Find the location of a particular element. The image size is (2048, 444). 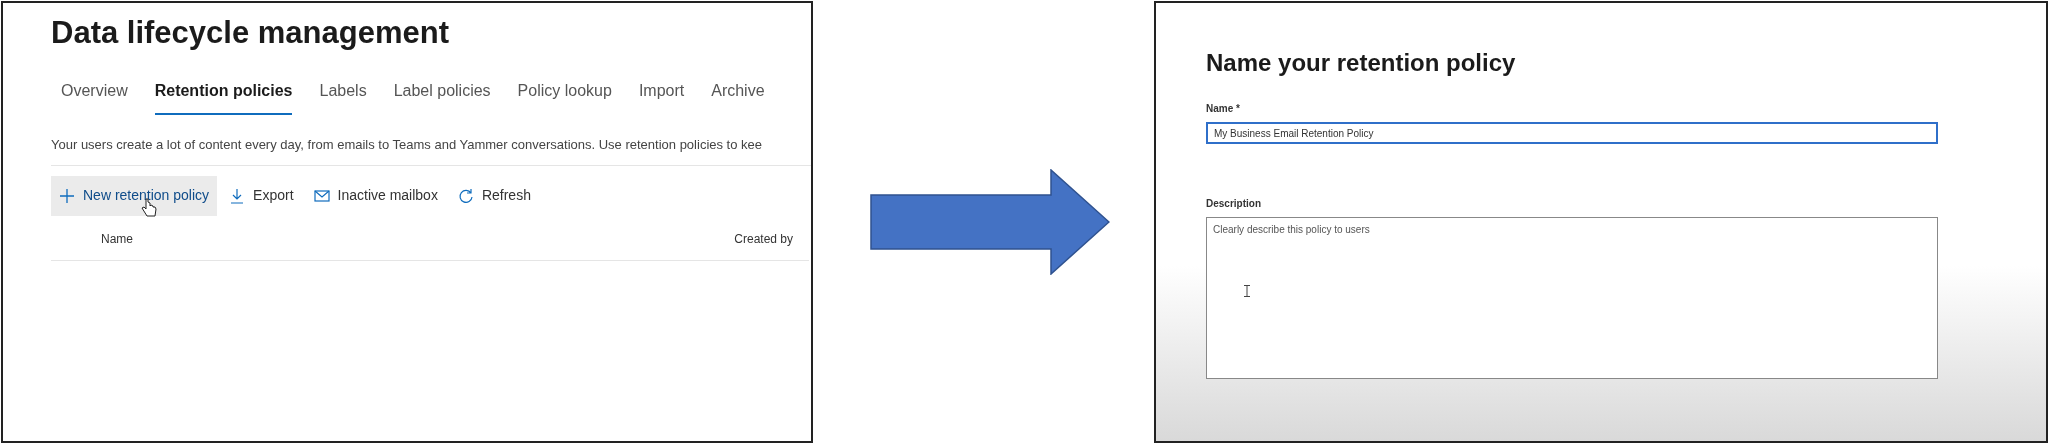

tab: Retention policies is located at coordinates (223, 97).